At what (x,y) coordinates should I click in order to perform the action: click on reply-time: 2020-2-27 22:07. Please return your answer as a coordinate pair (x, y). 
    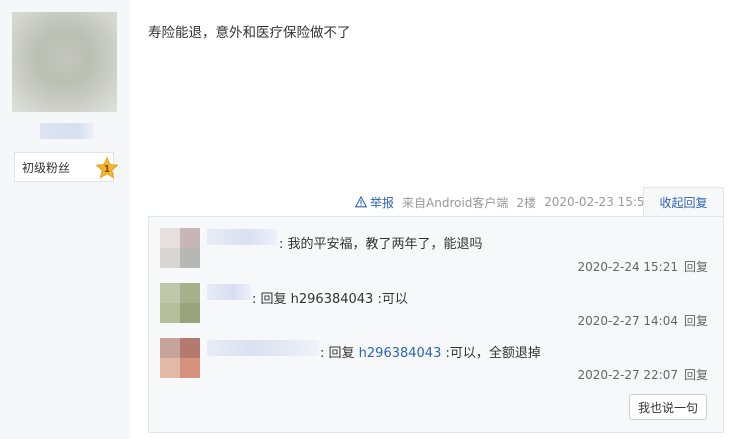
    Looking at the image, I should click on (627, 375).